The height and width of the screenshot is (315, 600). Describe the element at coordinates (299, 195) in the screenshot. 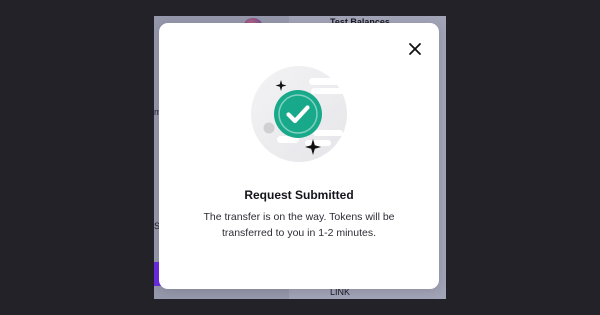

I see `modal-title: Request Submitted` at that location.